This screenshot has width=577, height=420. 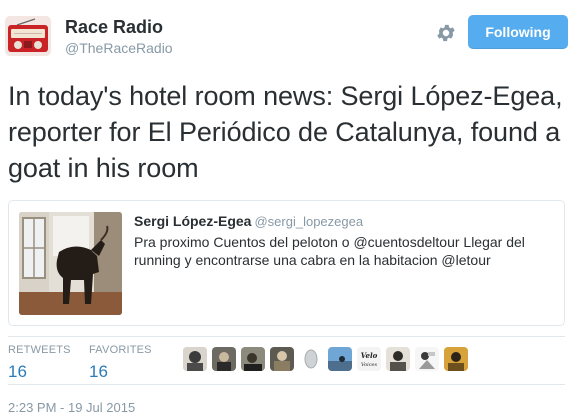 I want to click on favoriter-avatar: Velo Voices, so click(x=369, y=359).